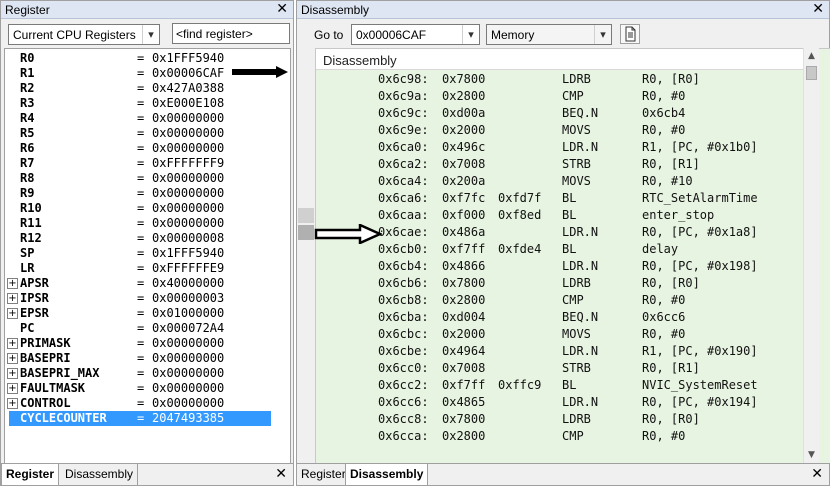  Describe the element at coordinates (147, 388) in the screenshot. I see `register-row: + FAULTMASK = 0x00000000` at that location.